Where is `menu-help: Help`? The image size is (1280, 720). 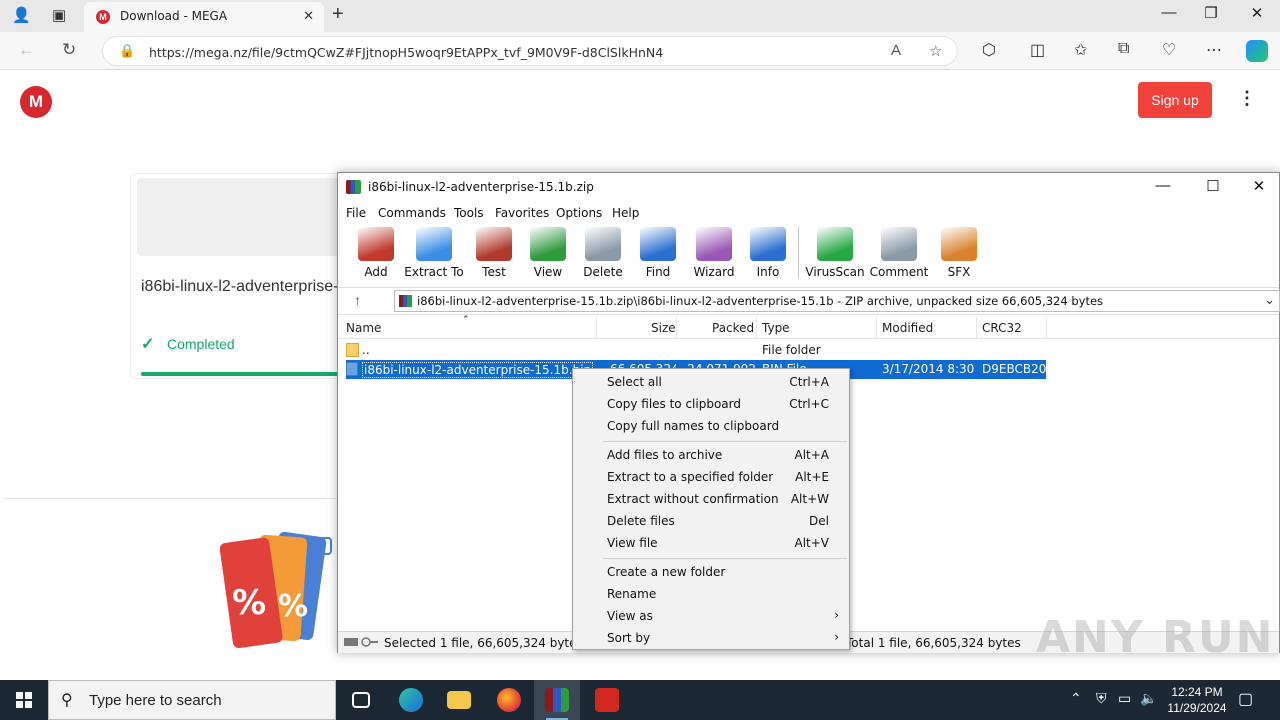 menu-help: Help is located at coordinates (625, 213).